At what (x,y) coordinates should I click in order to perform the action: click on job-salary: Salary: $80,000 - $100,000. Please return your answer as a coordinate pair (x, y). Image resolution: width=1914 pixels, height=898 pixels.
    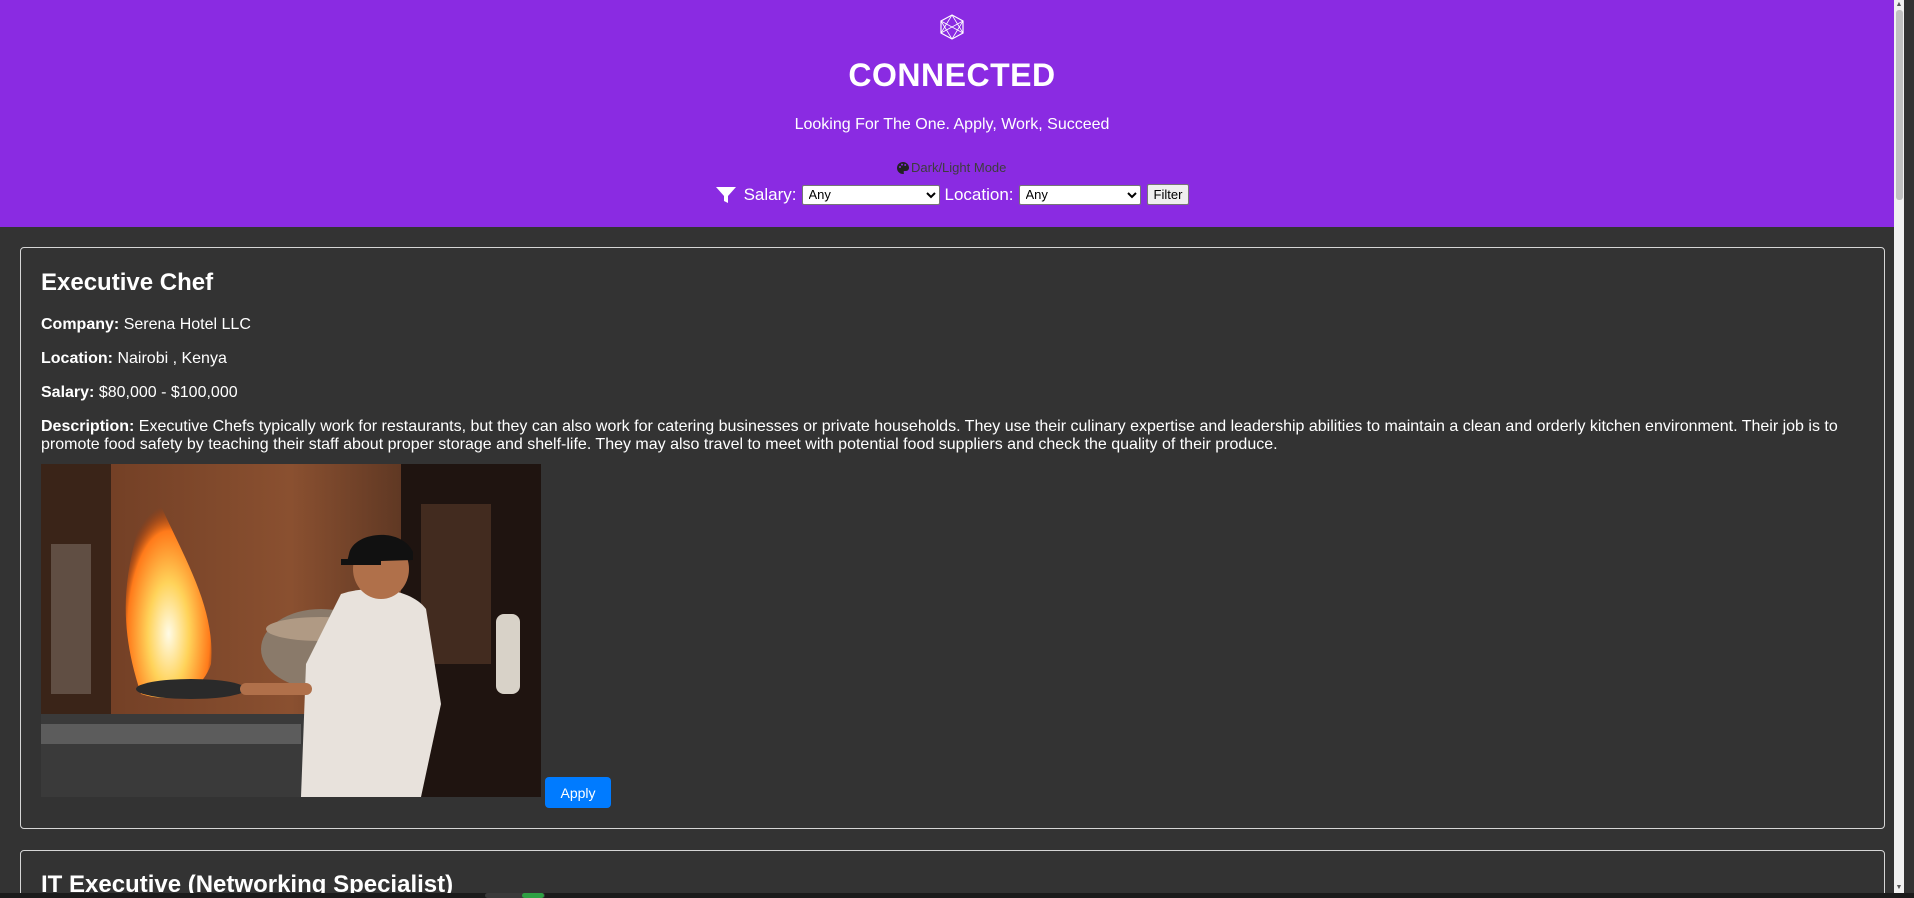
    Looking at the image, I should click on (139, 393).